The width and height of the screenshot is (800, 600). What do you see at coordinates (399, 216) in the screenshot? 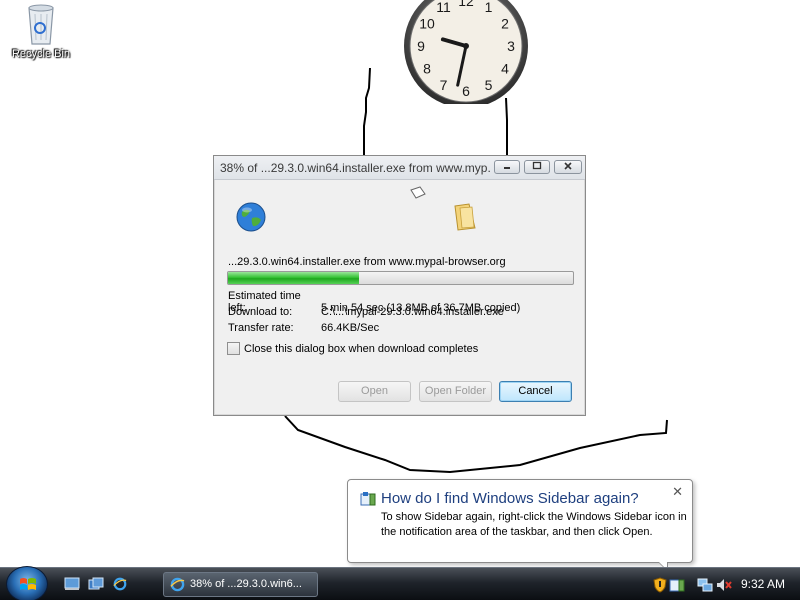
I see `download-animation` at bounding box center [399, 216].